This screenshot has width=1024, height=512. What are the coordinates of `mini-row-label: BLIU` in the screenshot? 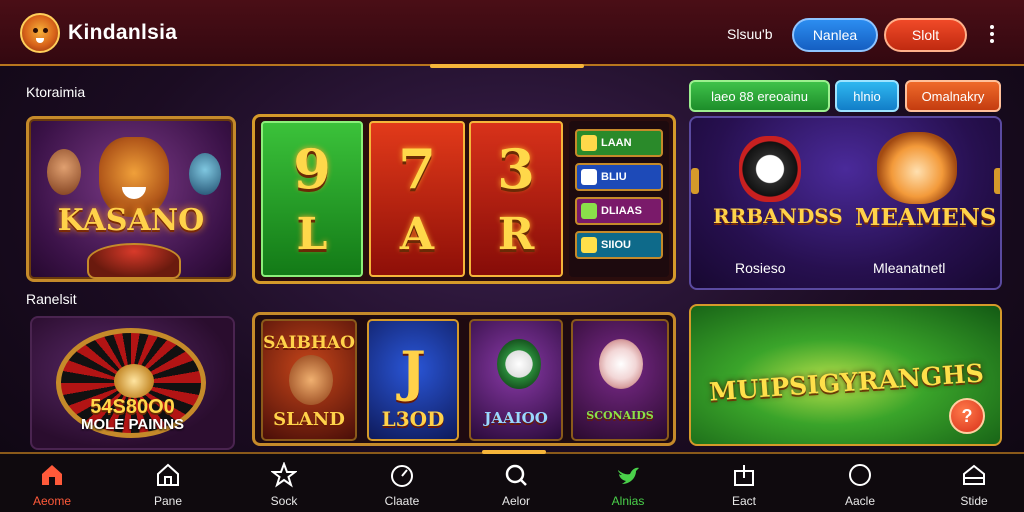 It's located at (614, 177).